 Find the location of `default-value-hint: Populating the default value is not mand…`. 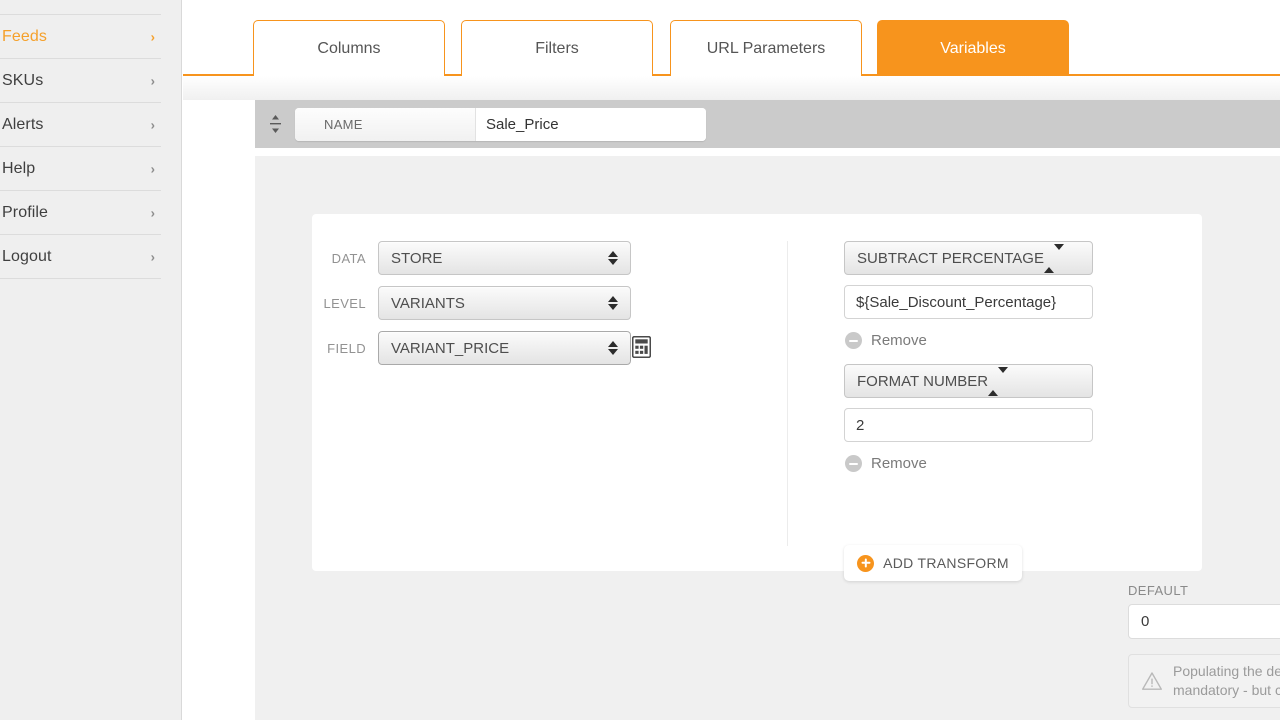

default-value-hint: Populating the default value is not mand… is located at coordinates (1204, 681).